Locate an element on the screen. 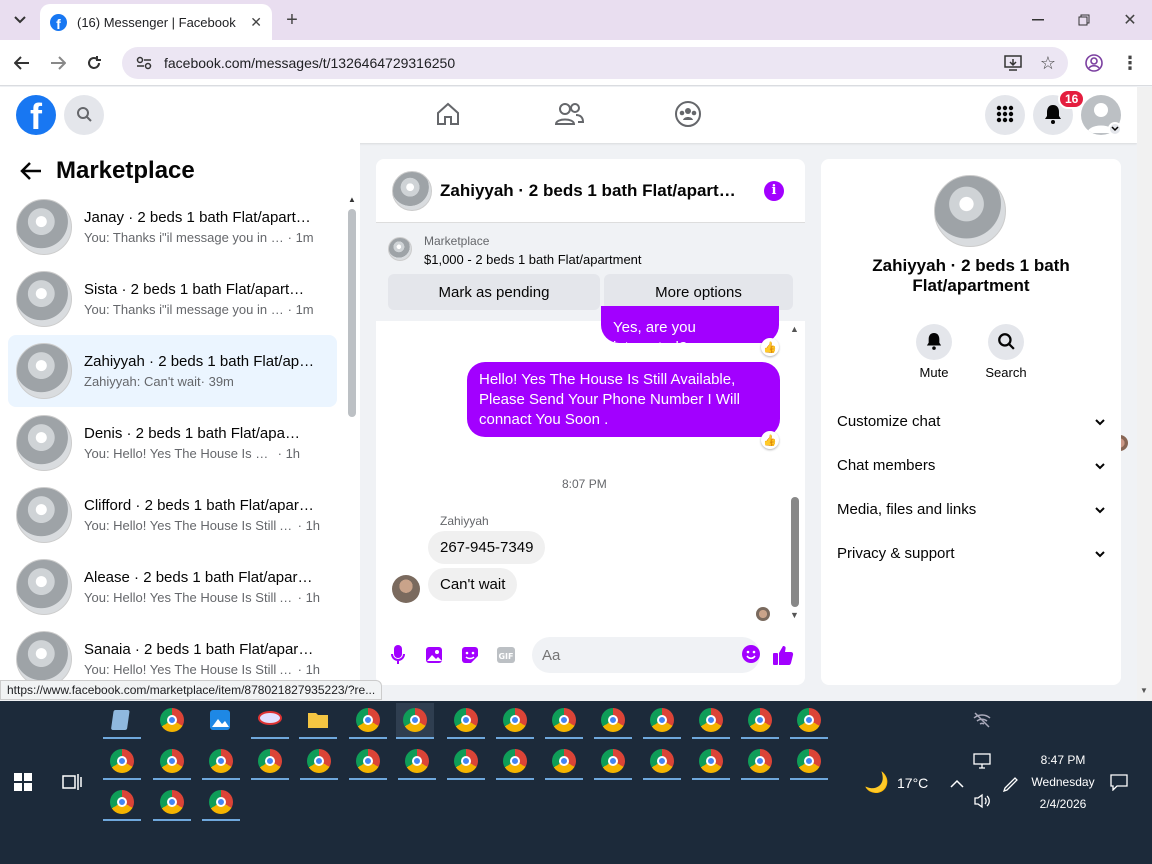 This screenshot has height=864, width=1152. task-view-icon is located at coordinates (72, 783).